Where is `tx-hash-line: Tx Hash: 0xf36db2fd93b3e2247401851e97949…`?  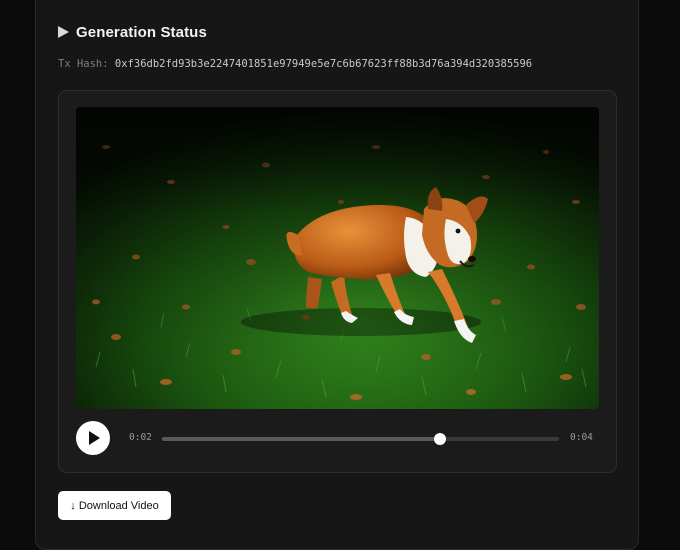 tx-hash-line: Tx Hash: 0xf36db2fd93b3e2247401851e97949… is located at coordinates (295, 64).